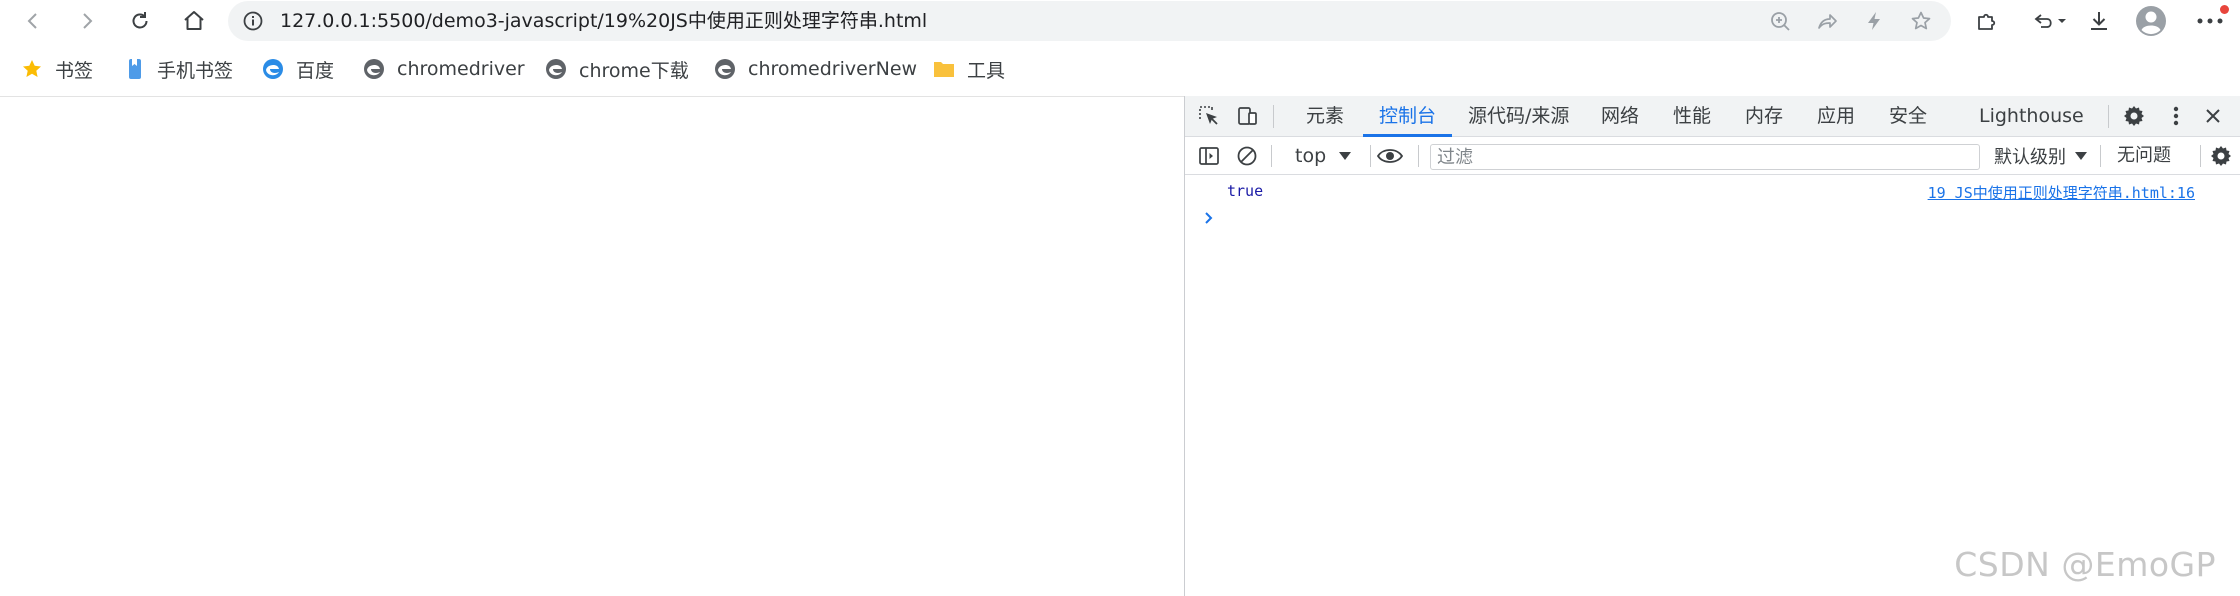 This screenshot has height=596, width=2240. I want to click on tab-application: 应用, so click(1836, 116).